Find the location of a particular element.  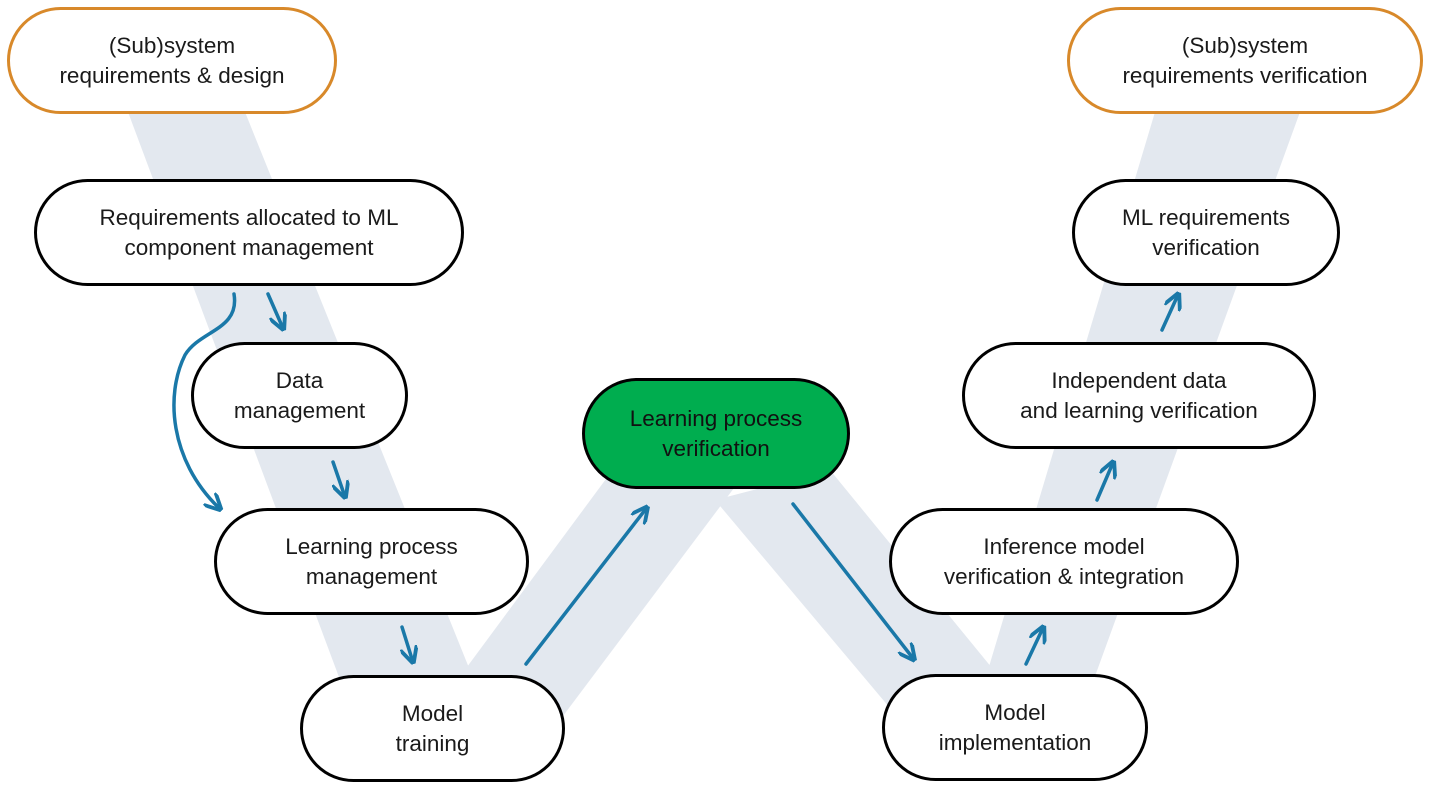

node-ml-requirements-verification: ML requirements verification is located at coordinates (1206, 232).